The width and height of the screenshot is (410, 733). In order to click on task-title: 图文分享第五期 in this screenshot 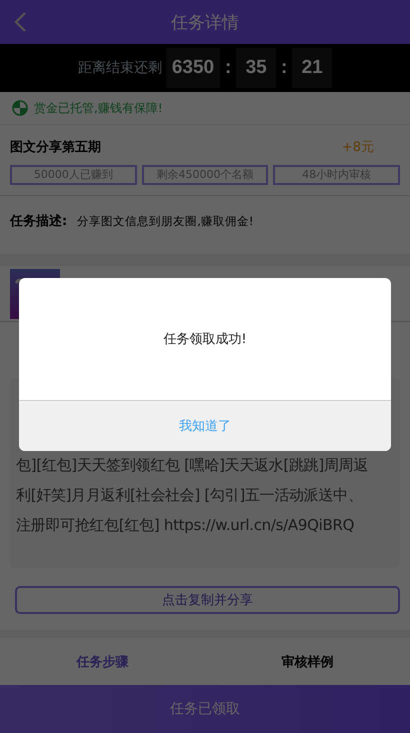, I will do `click(55, 147)`.